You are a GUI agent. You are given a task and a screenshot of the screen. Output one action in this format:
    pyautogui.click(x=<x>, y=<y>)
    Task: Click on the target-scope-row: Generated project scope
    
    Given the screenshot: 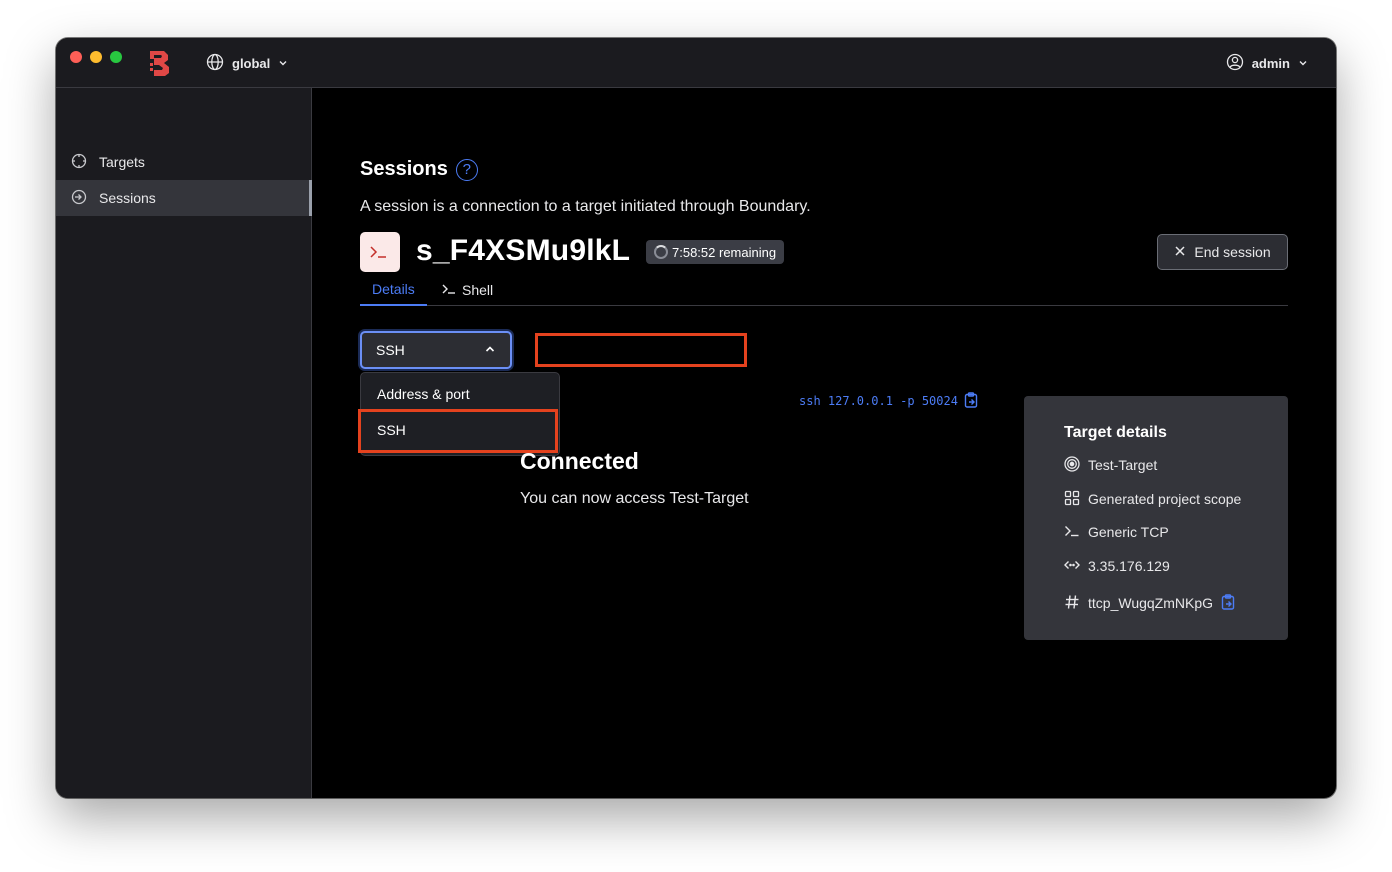 What is the action you would take?
    pyautogui.click(x=1152, y=499)
    